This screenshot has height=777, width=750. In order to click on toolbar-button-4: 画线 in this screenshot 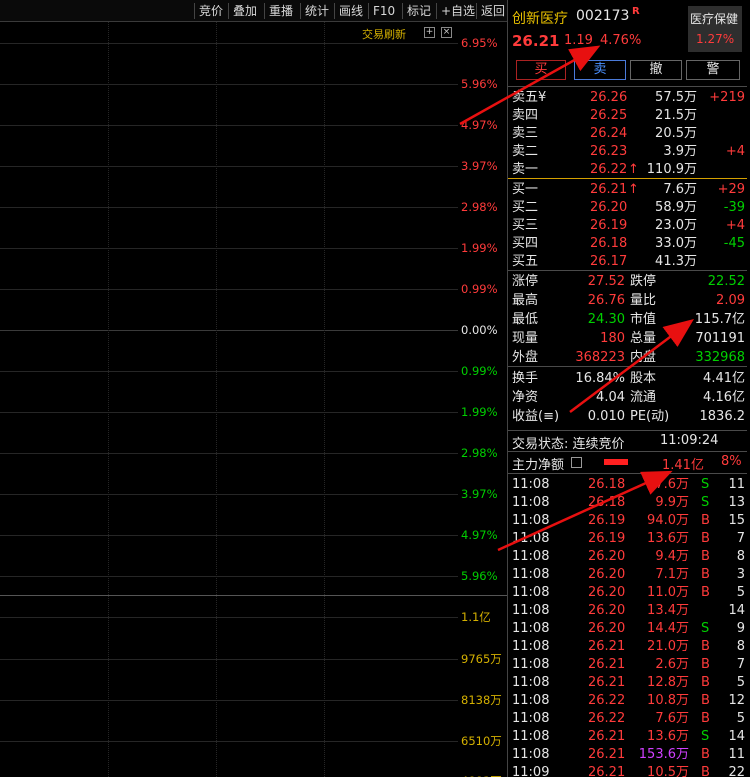, I will do `click(350, 11)`.